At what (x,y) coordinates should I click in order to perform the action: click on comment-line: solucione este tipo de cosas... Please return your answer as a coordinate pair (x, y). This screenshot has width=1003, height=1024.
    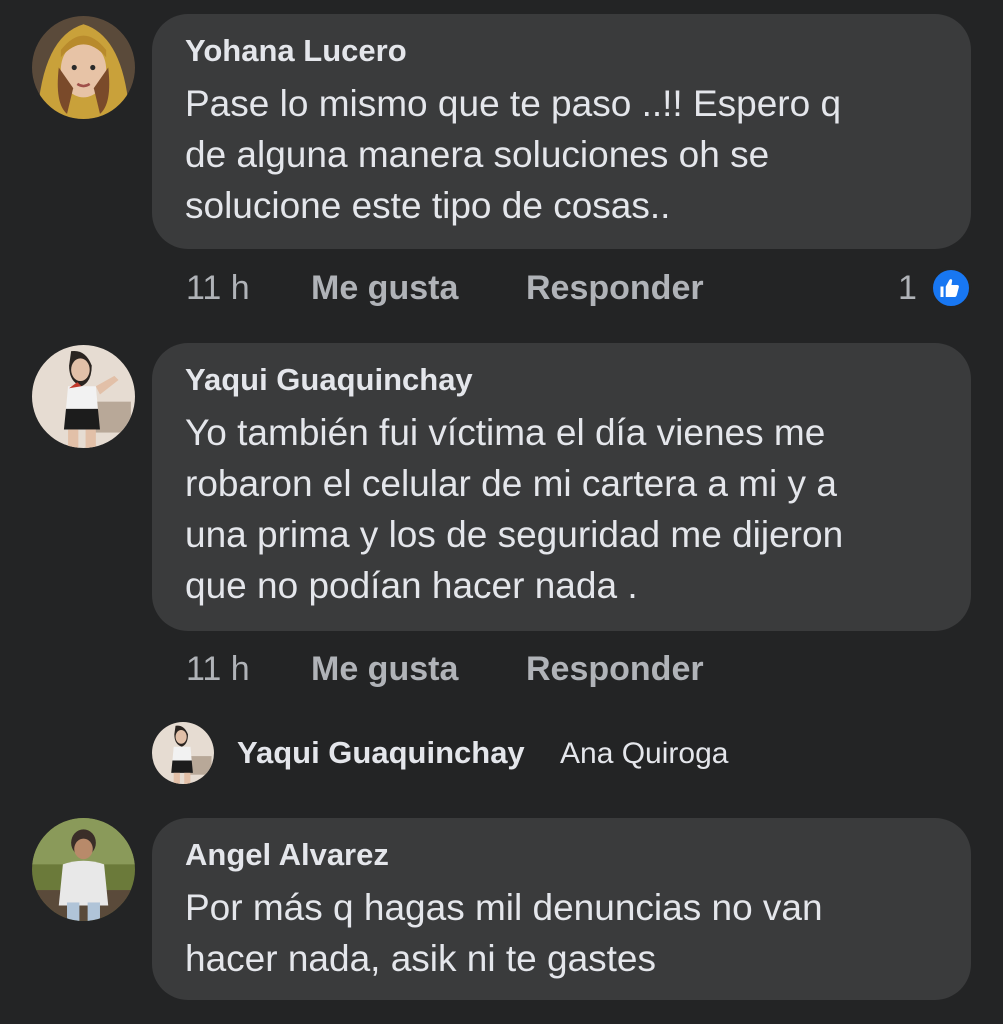
    Looking at the image, I should click on (428, 205).